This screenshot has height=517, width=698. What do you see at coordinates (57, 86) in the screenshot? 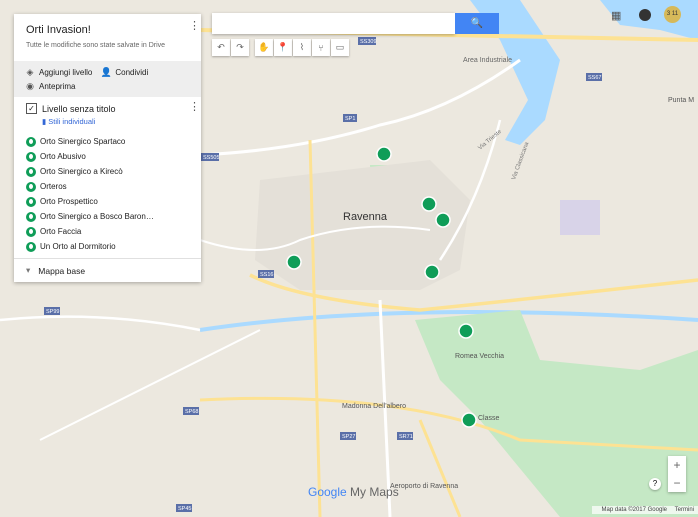
I see `preview-button: Anteprima` at bounding box center [57, 86].